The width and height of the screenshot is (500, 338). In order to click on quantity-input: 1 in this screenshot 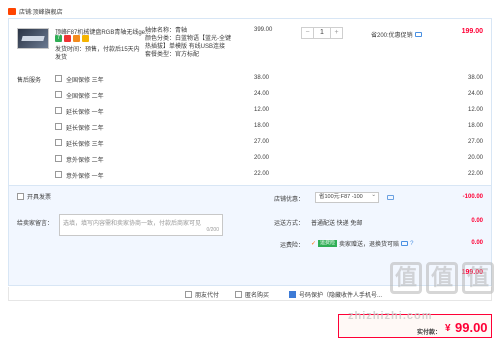, I will do `click(322, 33)`.